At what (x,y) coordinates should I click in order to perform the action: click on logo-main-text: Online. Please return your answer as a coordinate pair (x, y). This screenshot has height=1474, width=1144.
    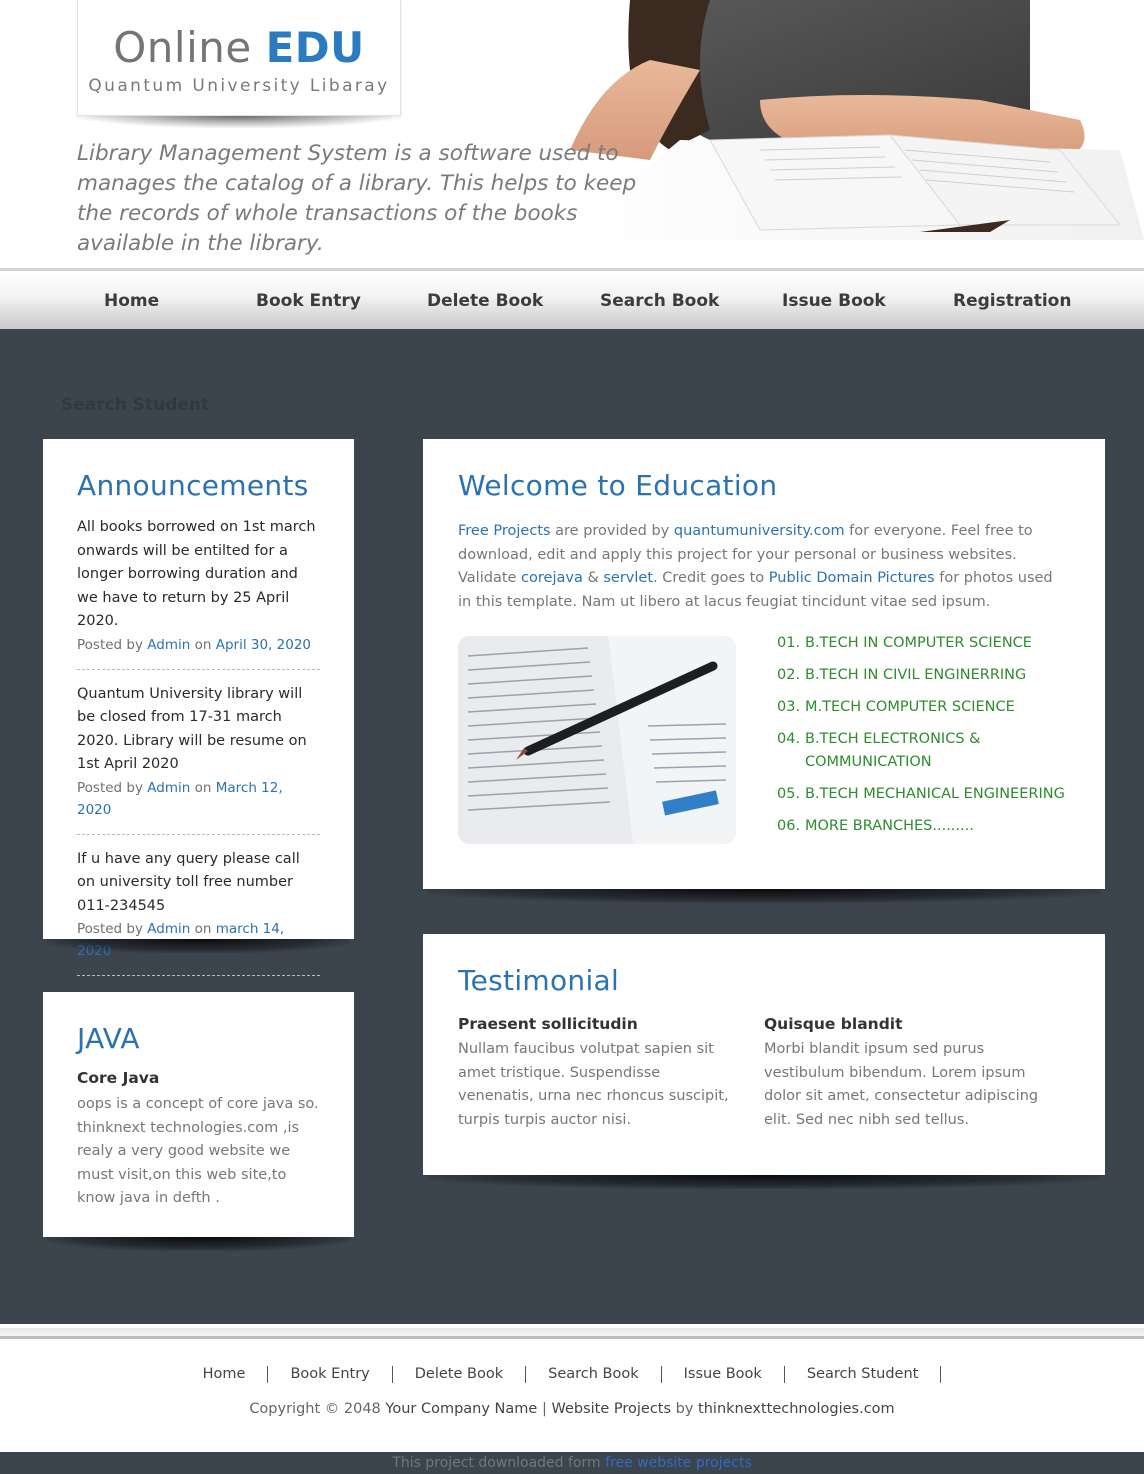
    Looking at the image, I should click on (182, 47).